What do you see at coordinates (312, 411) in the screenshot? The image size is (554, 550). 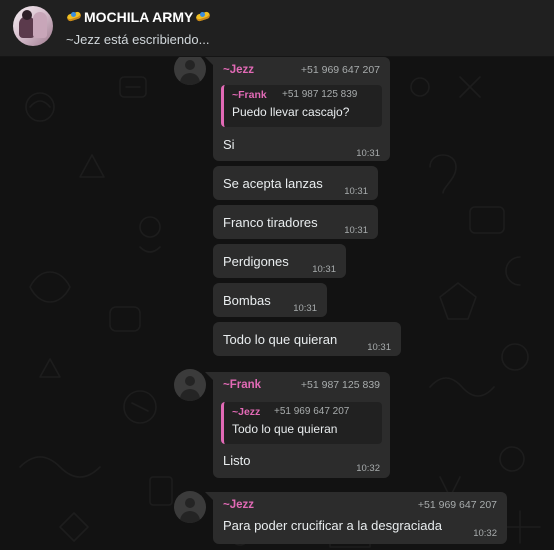 I see `quoted-phone: +51 969 647 207` at bounding box center [312, 411].